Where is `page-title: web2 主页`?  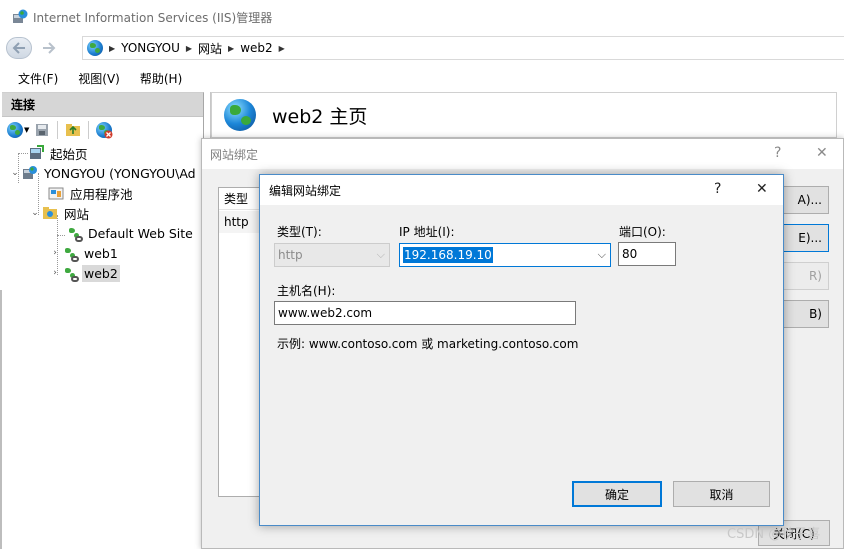 page-title: web2 主页 is located at coordinates (320, 116).